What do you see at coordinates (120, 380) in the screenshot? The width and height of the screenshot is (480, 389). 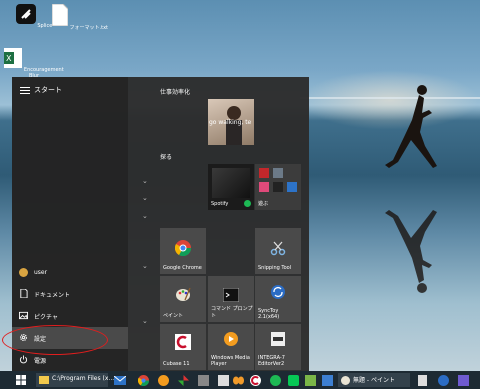 I see `mail-icon` at bounding box center [120, 380].